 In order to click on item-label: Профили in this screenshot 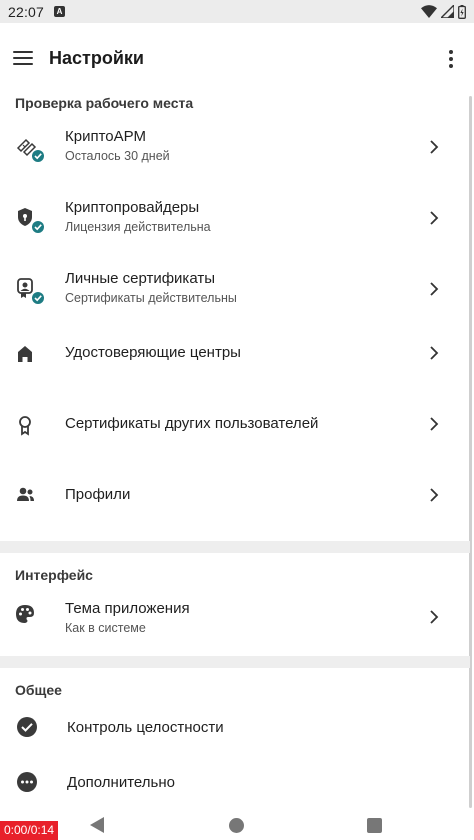, I will do `click(98, 494)`.